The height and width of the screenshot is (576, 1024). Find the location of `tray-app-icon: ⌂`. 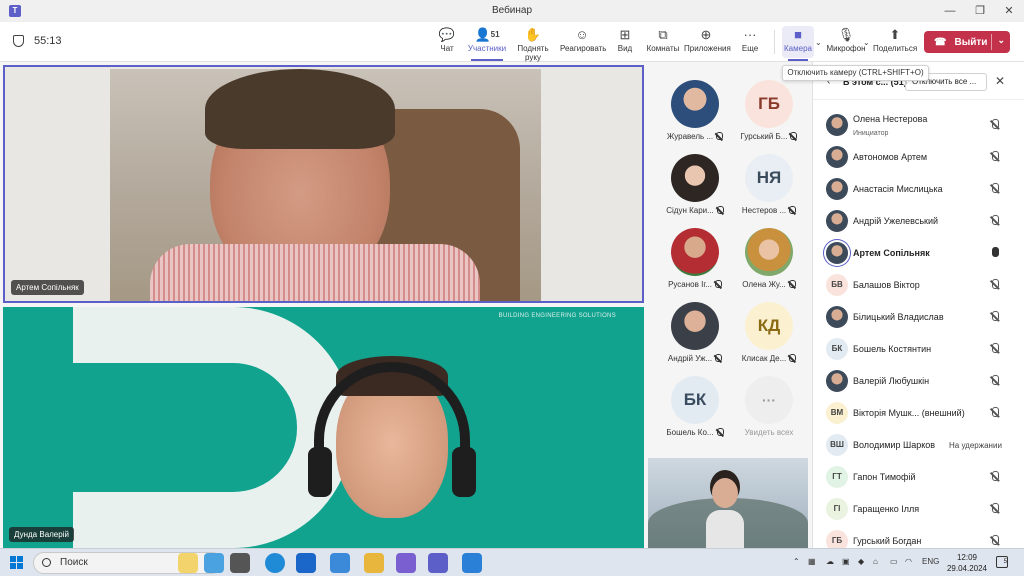

tray-app-icon: ⌂ is located at coordinates (875, 561).